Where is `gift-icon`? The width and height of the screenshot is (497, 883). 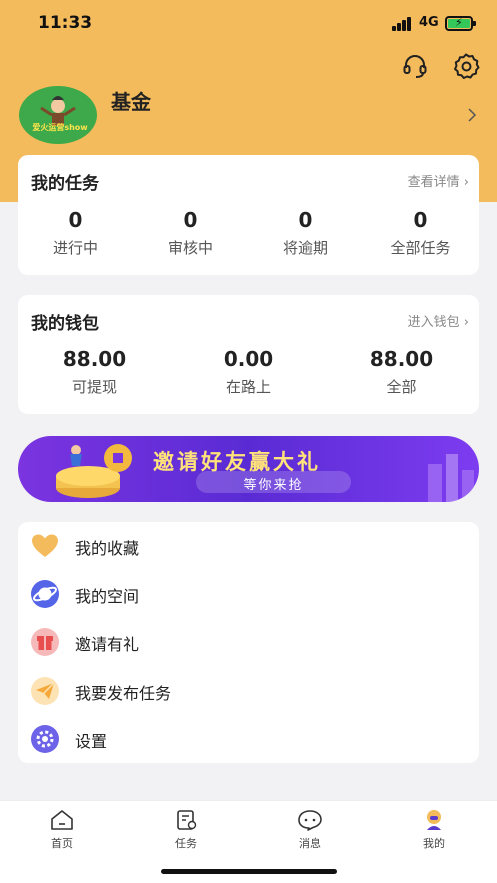 gift-icon is located at coordinates (45, 642).